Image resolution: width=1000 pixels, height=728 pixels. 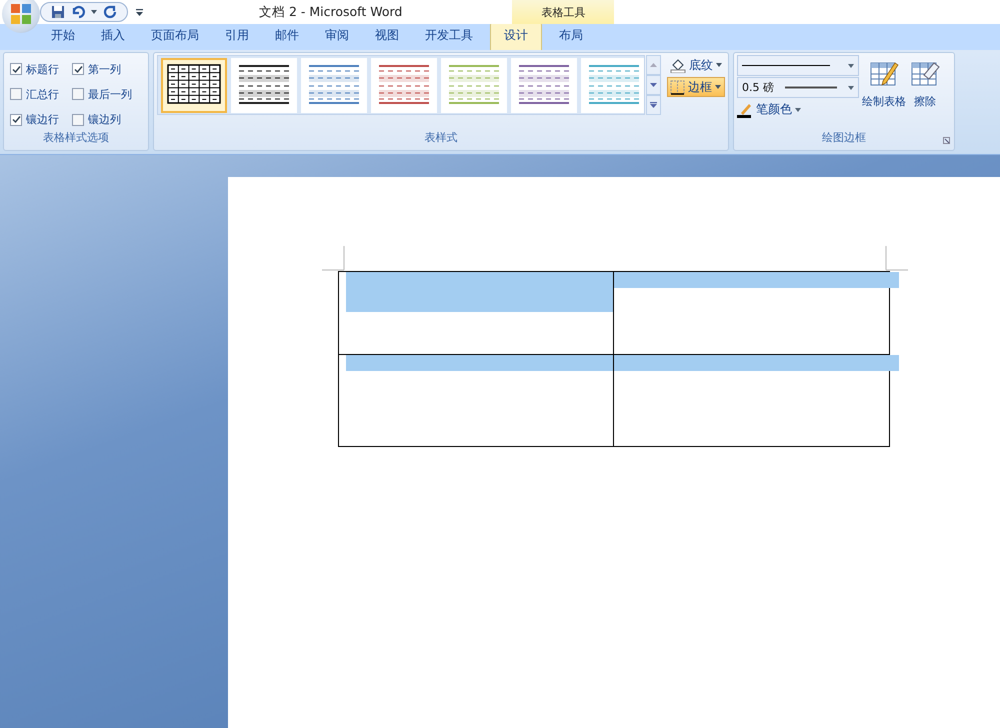 I want to click on ribbon-tab: 开始, so click(x=63, y=36).